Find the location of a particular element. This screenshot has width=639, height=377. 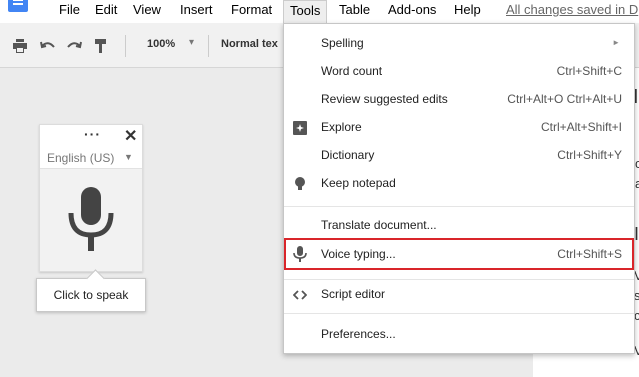

redo-icon is located at coordinates (74, 46).